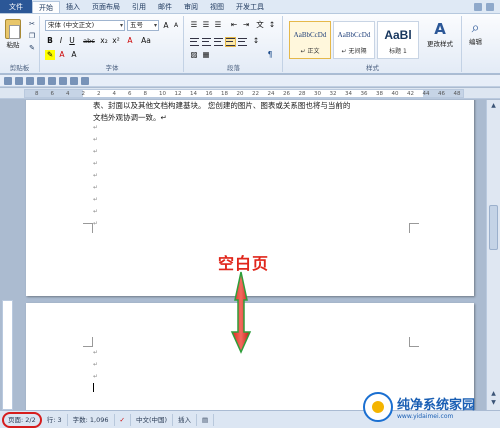 Image resolution: width=500 pixels, height=428 pixels. I want to click on subscript-button: x₂, so click(104, 41).